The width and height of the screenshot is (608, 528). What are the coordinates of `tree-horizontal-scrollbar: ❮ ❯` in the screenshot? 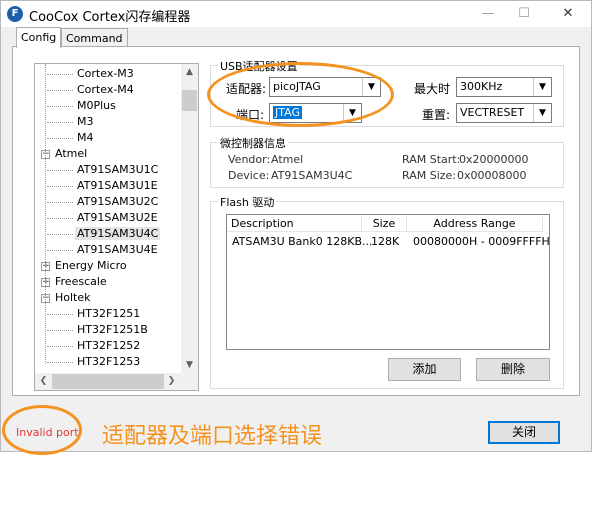 It's located at (116, 381).